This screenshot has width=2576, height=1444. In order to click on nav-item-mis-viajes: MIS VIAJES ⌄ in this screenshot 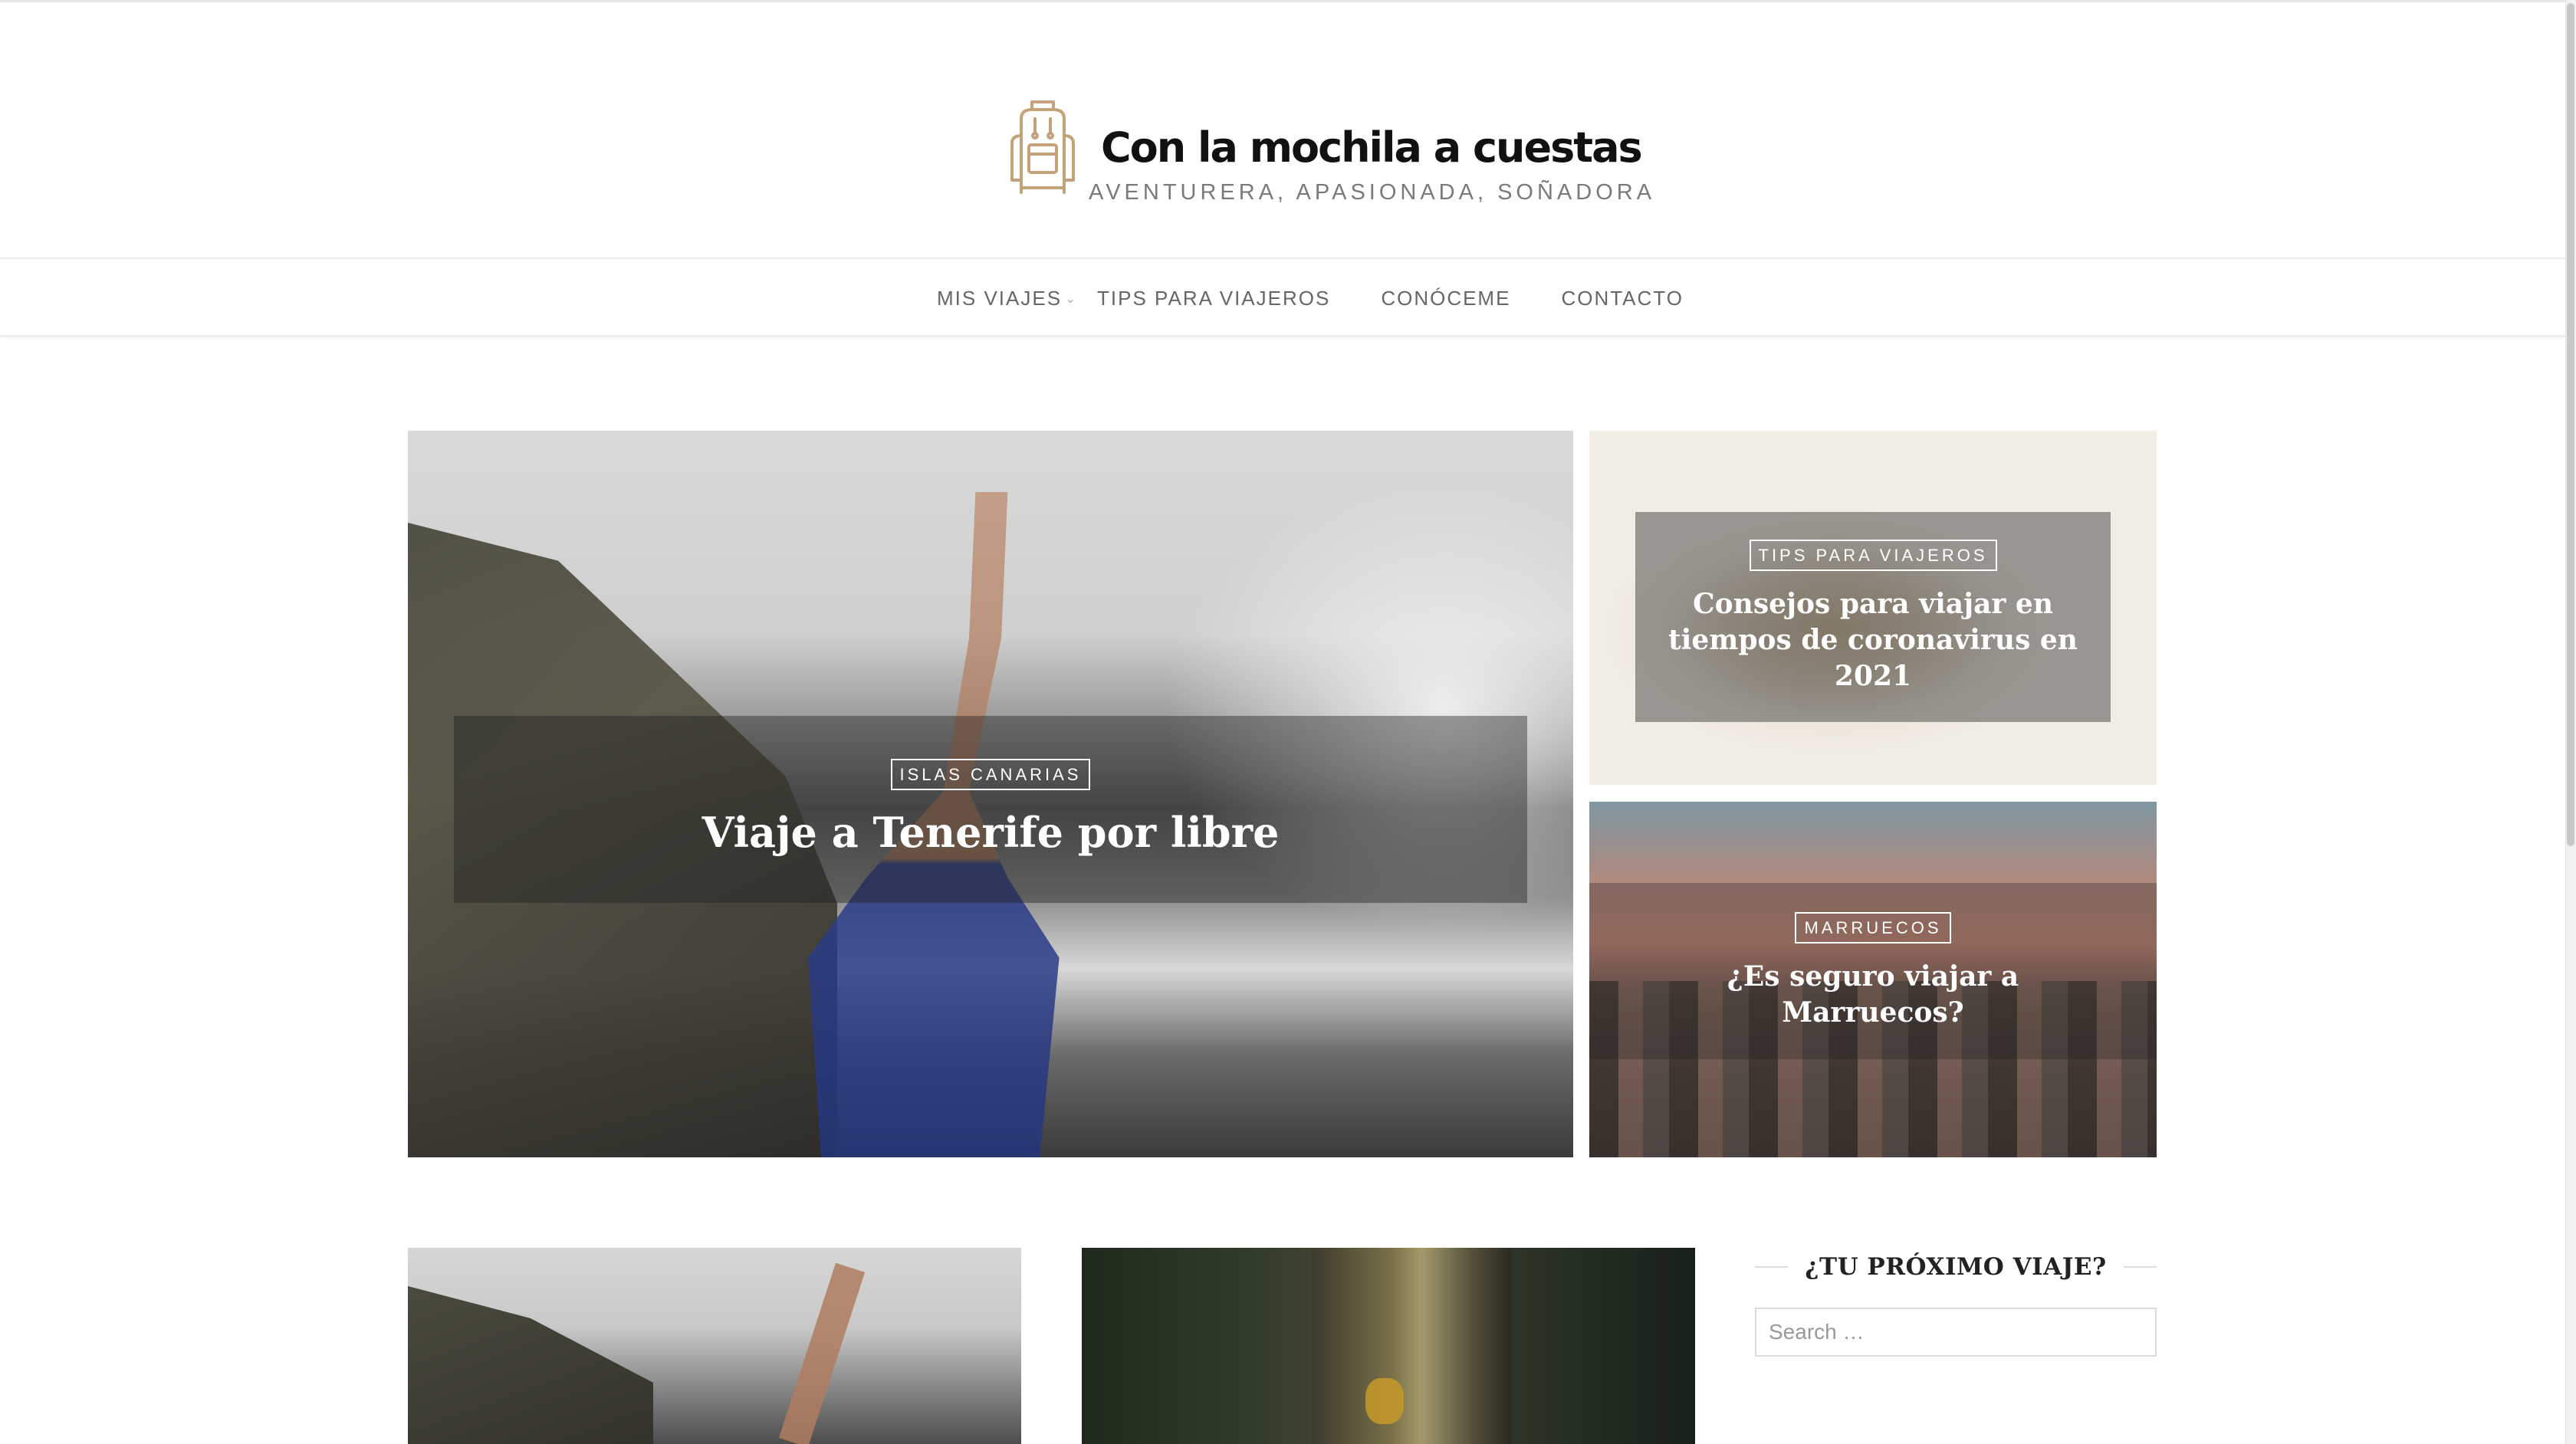, I will do `click(1007, 298)`.